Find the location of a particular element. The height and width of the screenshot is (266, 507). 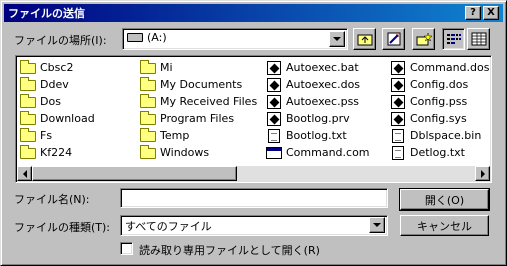

filename-input is located at coordinates (254, 198).